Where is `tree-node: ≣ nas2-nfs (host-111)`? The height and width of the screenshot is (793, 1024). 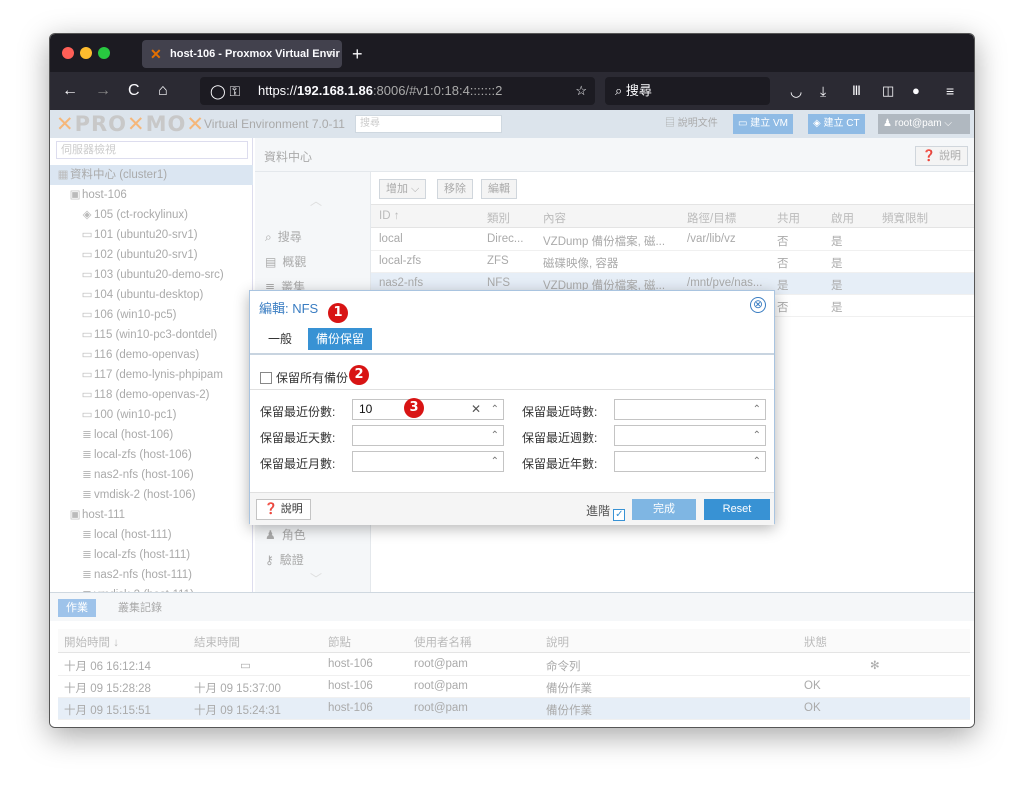
tree-node: ≣ nas2-nfs (host-111) is located at coordinates (151, 575).